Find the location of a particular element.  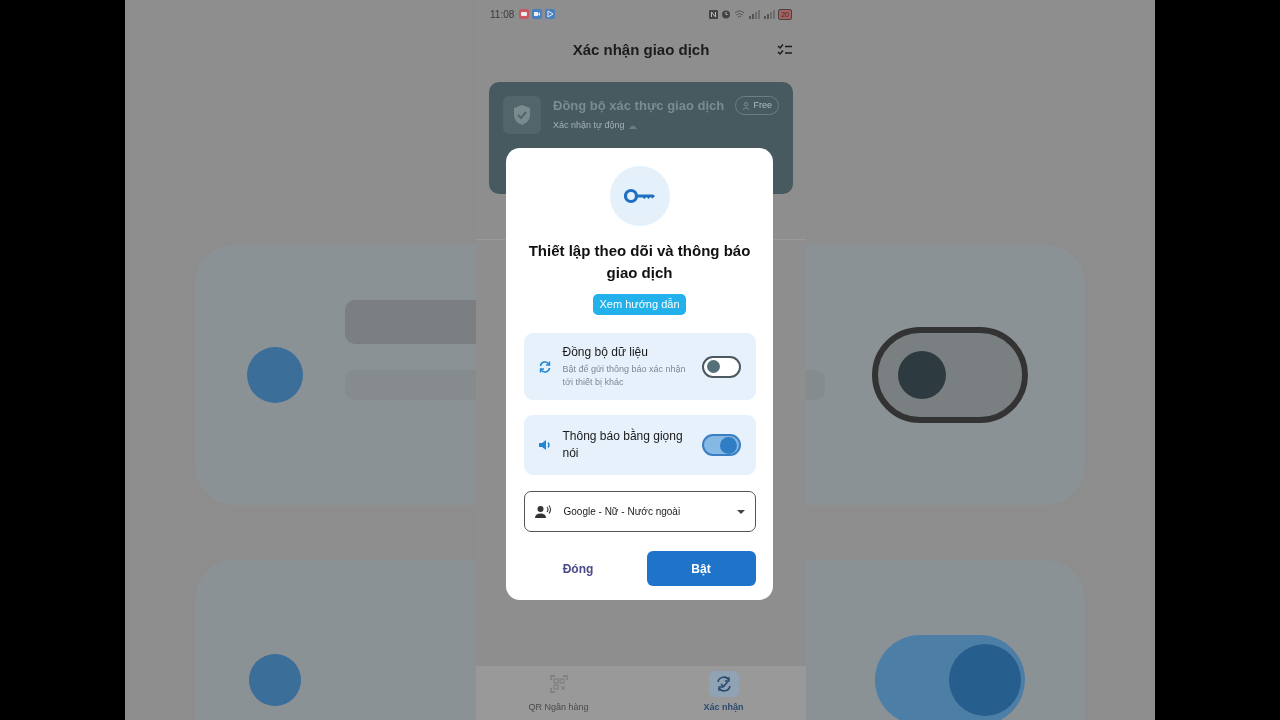

guide-button: Xem hướng dẫn is located at coordinates (639, 304).